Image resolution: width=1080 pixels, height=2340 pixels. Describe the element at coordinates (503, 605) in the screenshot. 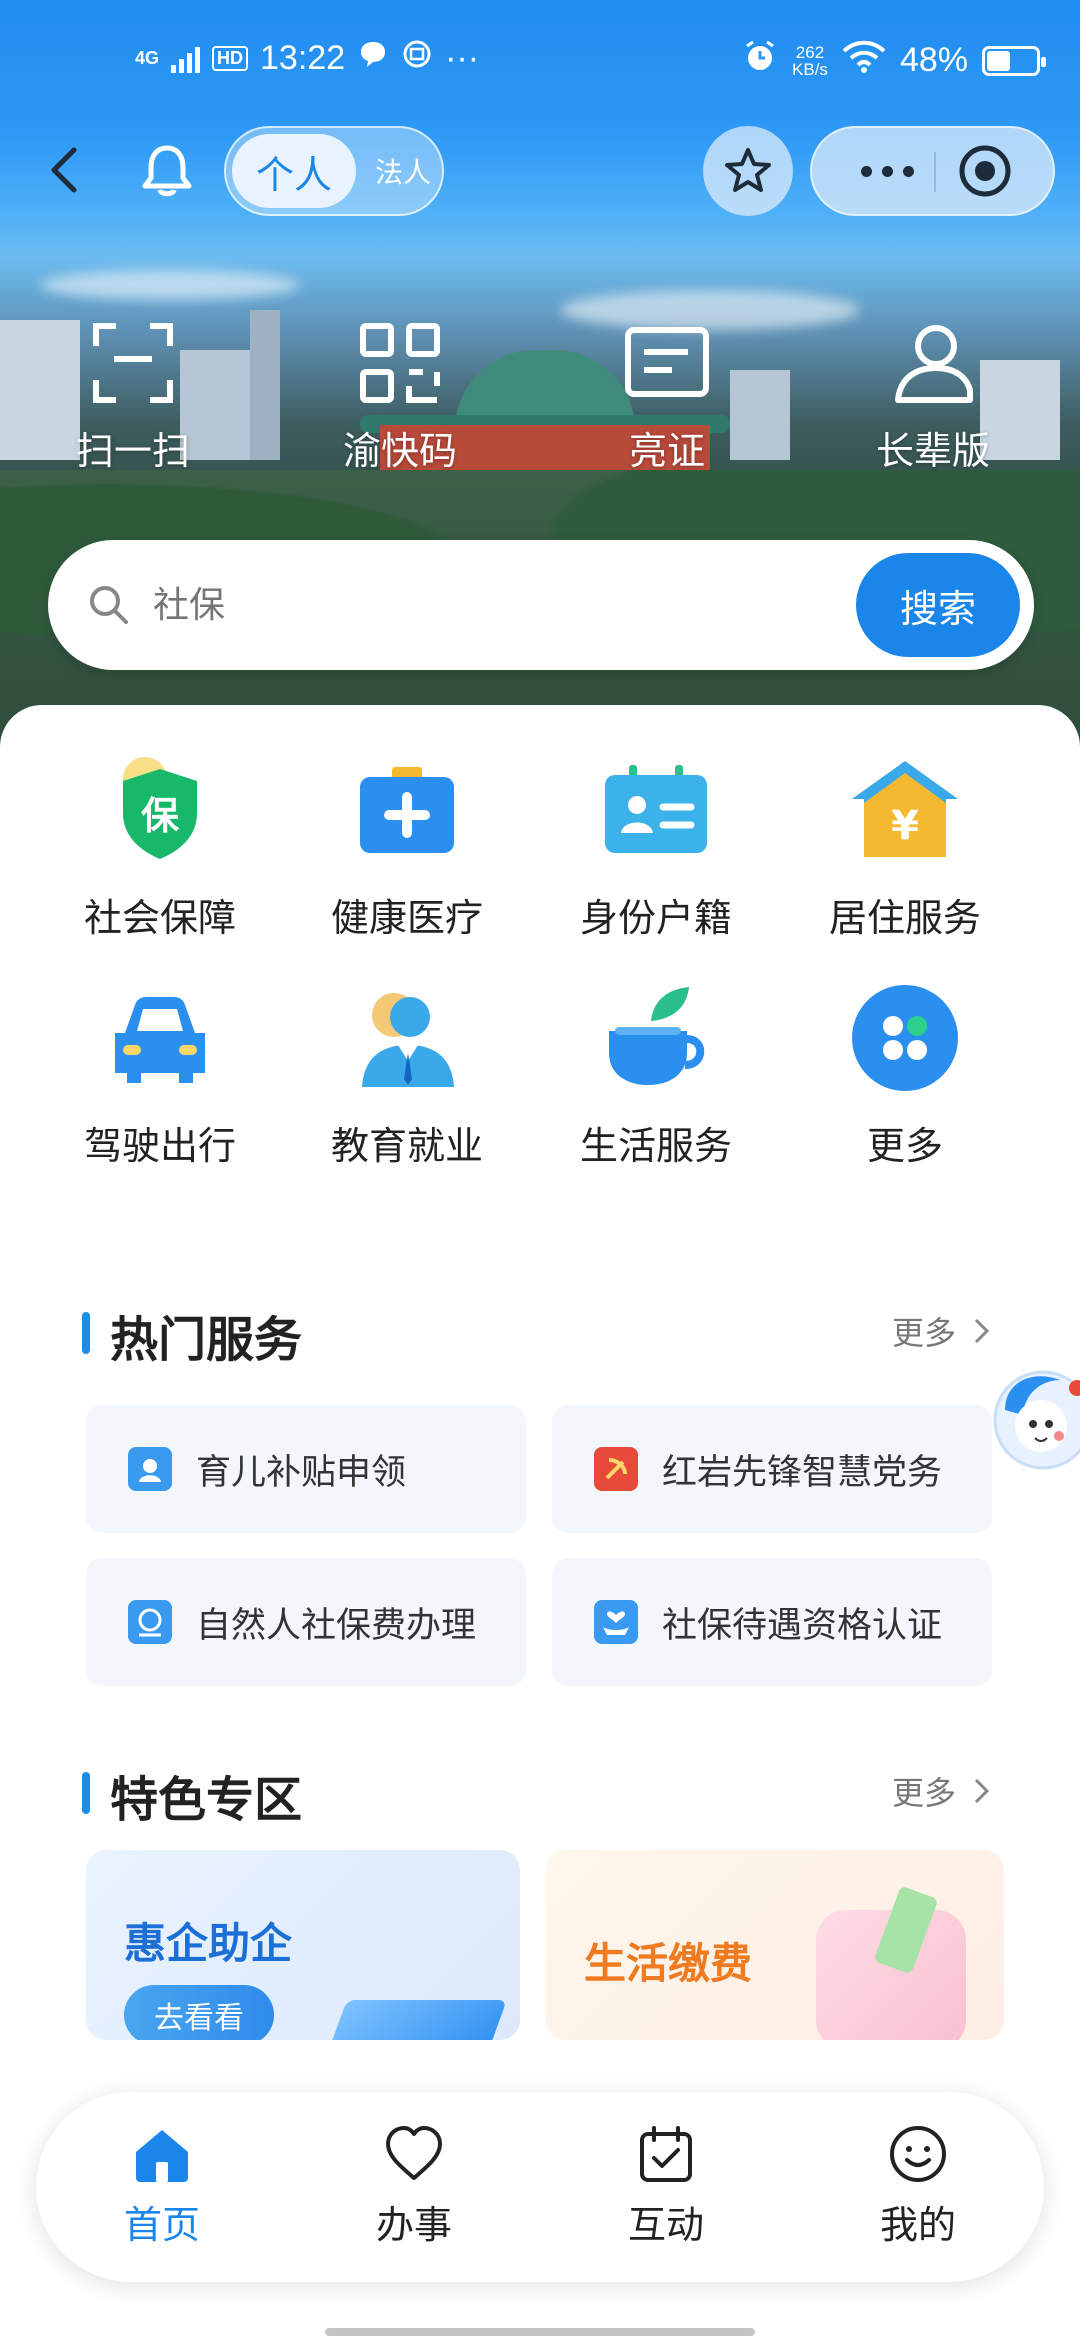

I see `search-input` at that location.